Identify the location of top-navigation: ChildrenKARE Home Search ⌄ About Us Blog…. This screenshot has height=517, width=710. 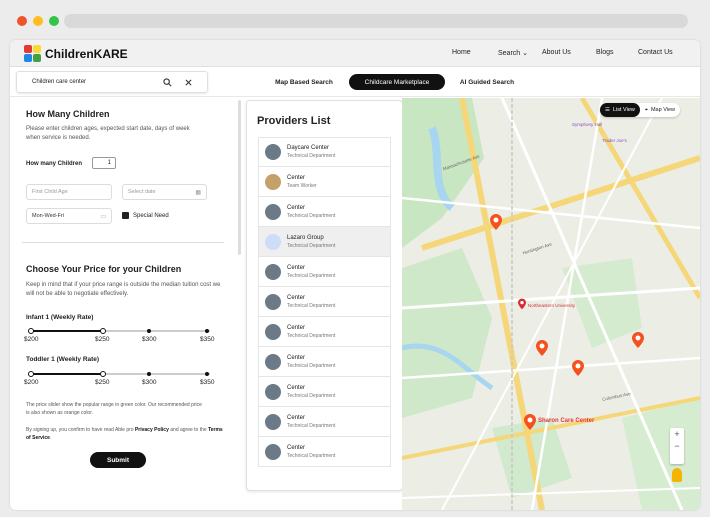
(355, 53).